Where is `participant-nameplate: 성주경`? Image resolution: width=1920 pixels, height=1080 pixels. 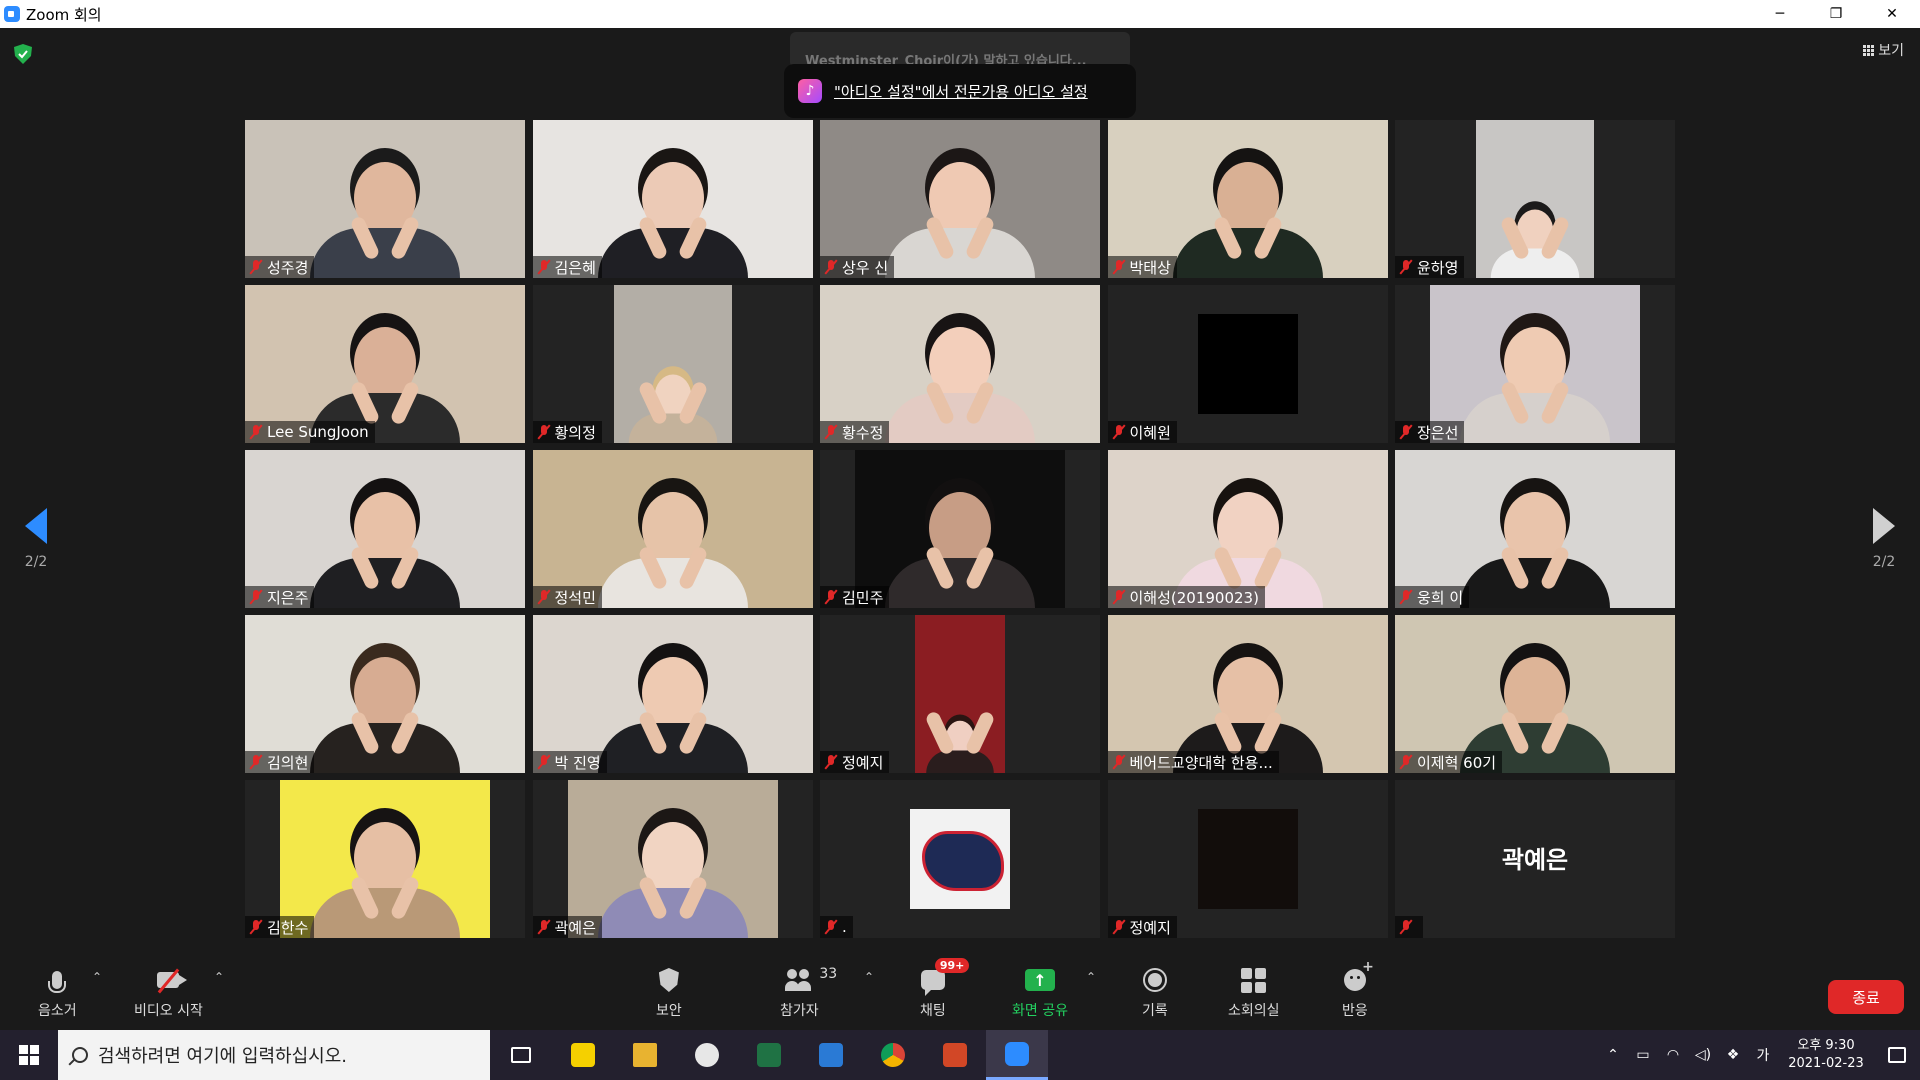
participant-nameplate: 성주경 is located at coordinates (280, 267).